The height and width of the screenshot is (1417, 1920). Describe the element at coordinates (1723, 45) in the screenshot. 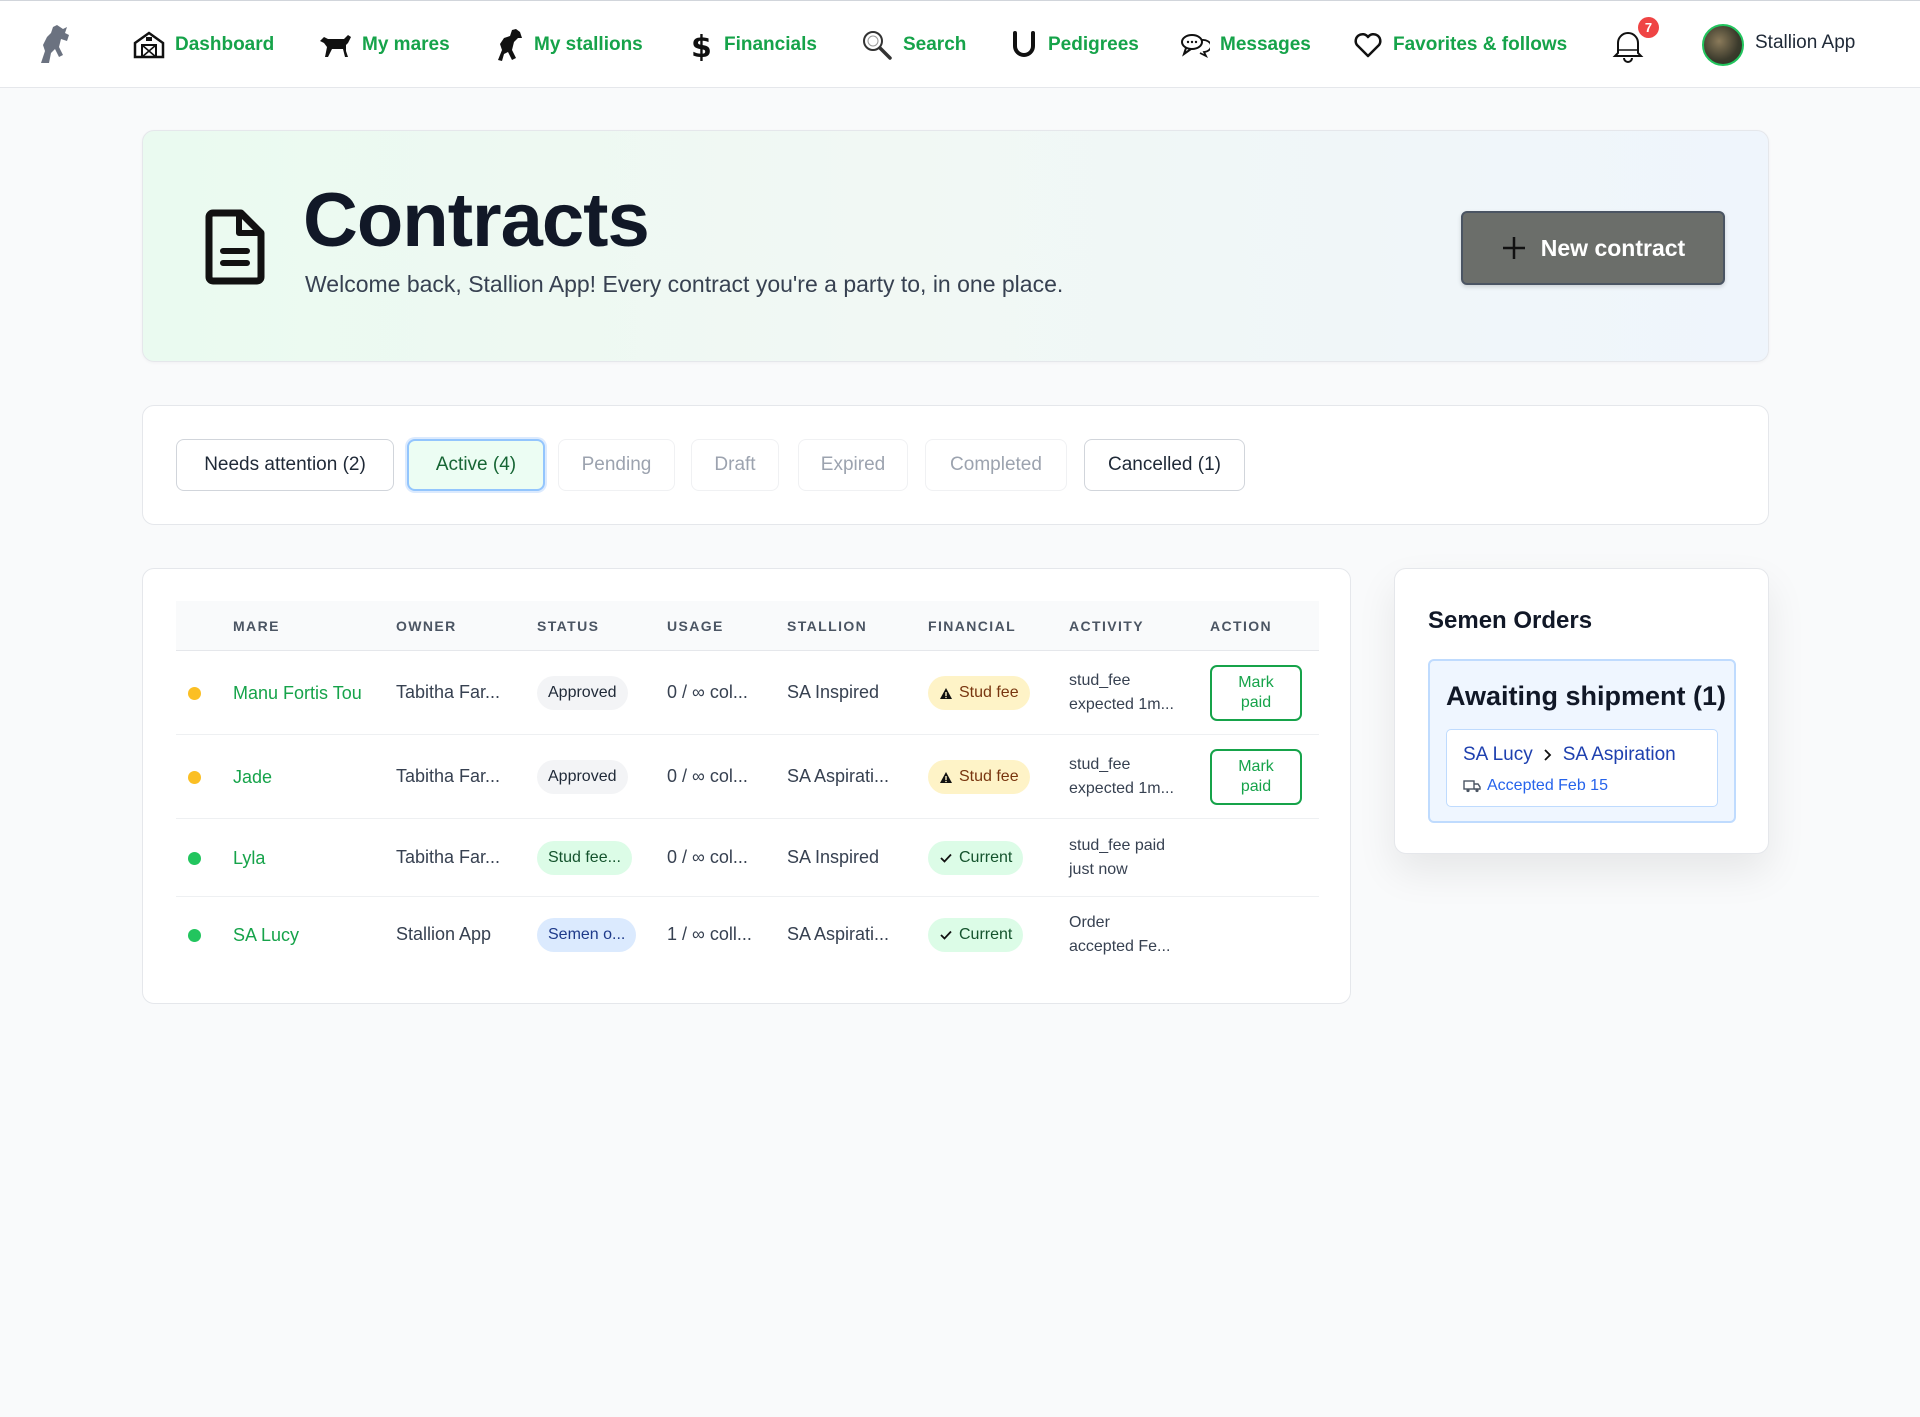

I see `avatar` at that location.